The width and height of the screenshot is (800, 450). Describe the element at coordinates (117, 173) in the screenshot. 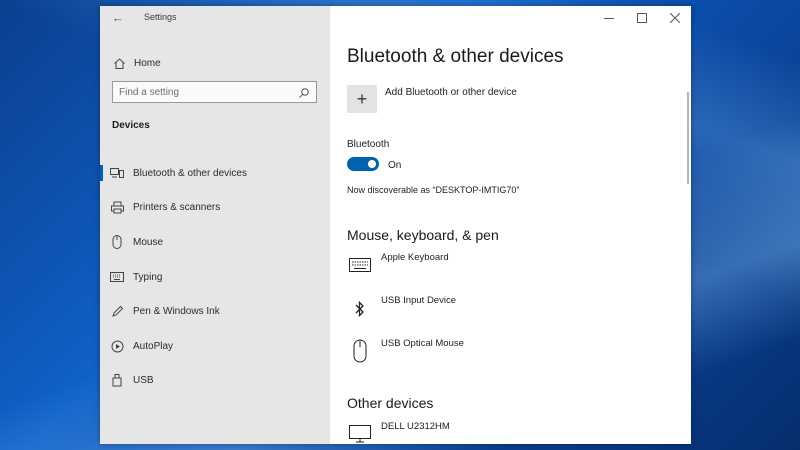

I see `bluetooth-devices-icon` at that location.